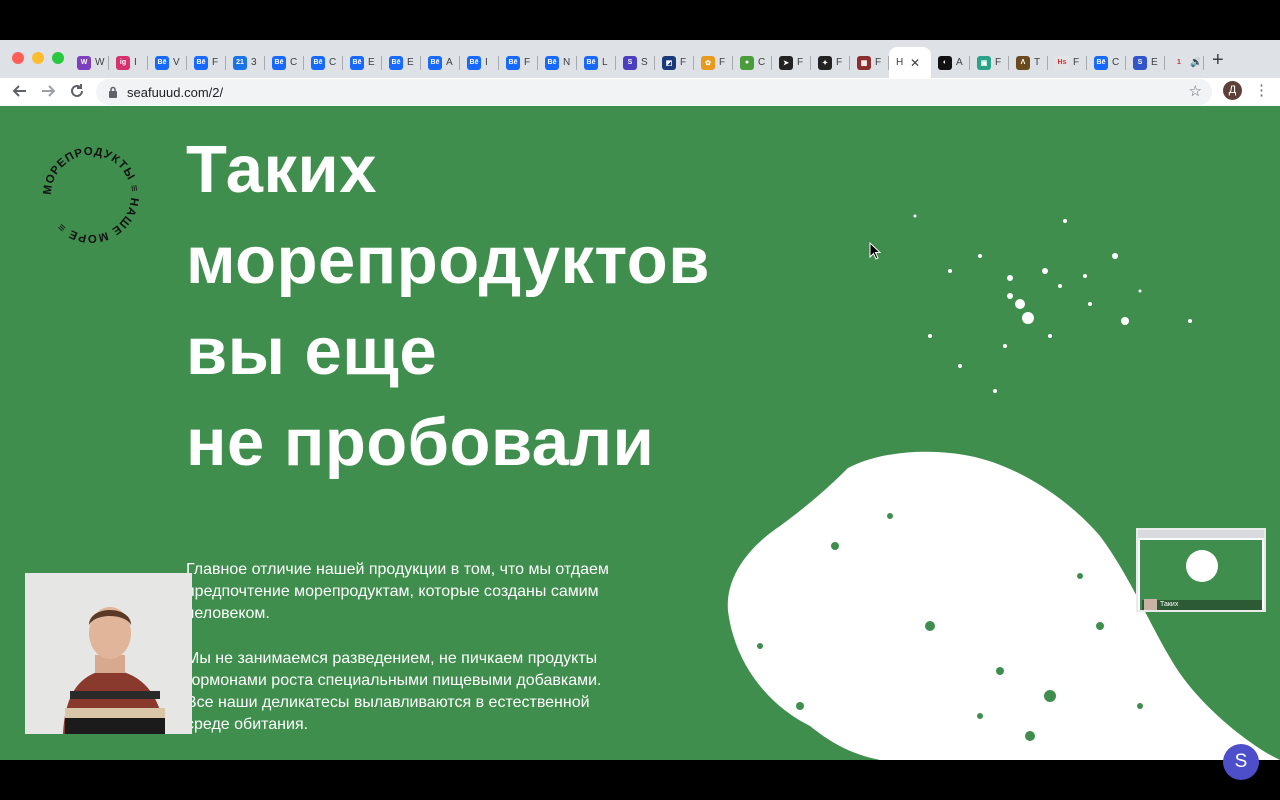 The width and height of the screenshot is (1280, 800). I want to click on tab-favicon-icon: ◩, so click(669, 62).